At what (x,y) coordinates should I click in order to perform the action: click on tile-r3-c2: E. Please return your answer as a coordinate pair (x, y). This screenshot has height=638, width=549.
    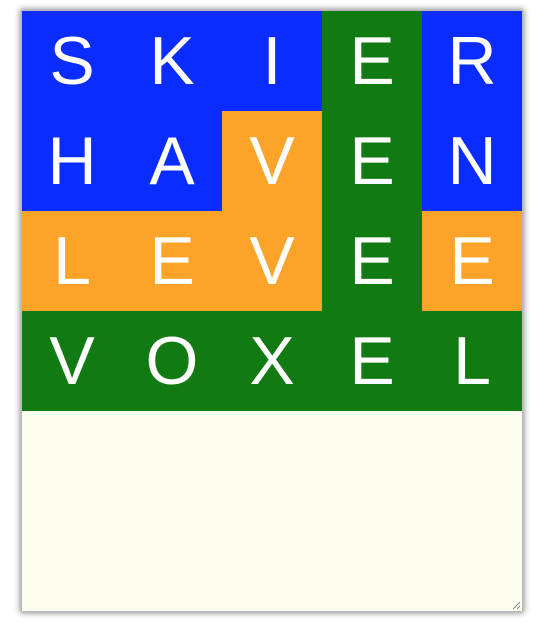
    Looking at the image, I should click on (172, 261).